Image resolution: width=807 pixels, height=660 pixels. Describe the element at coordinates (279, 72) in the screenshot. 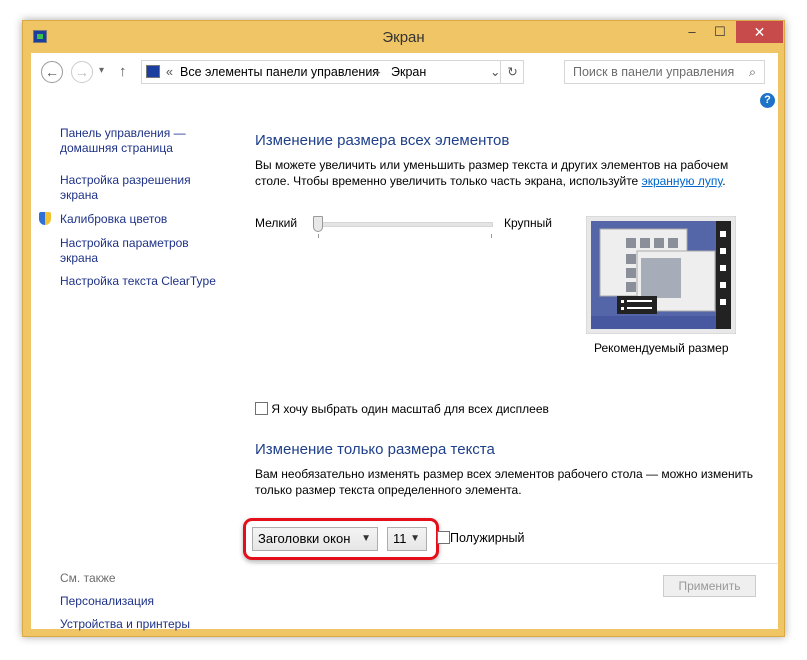

I see `breadcrumb-all-items: Все элементы панели управления` at that location.